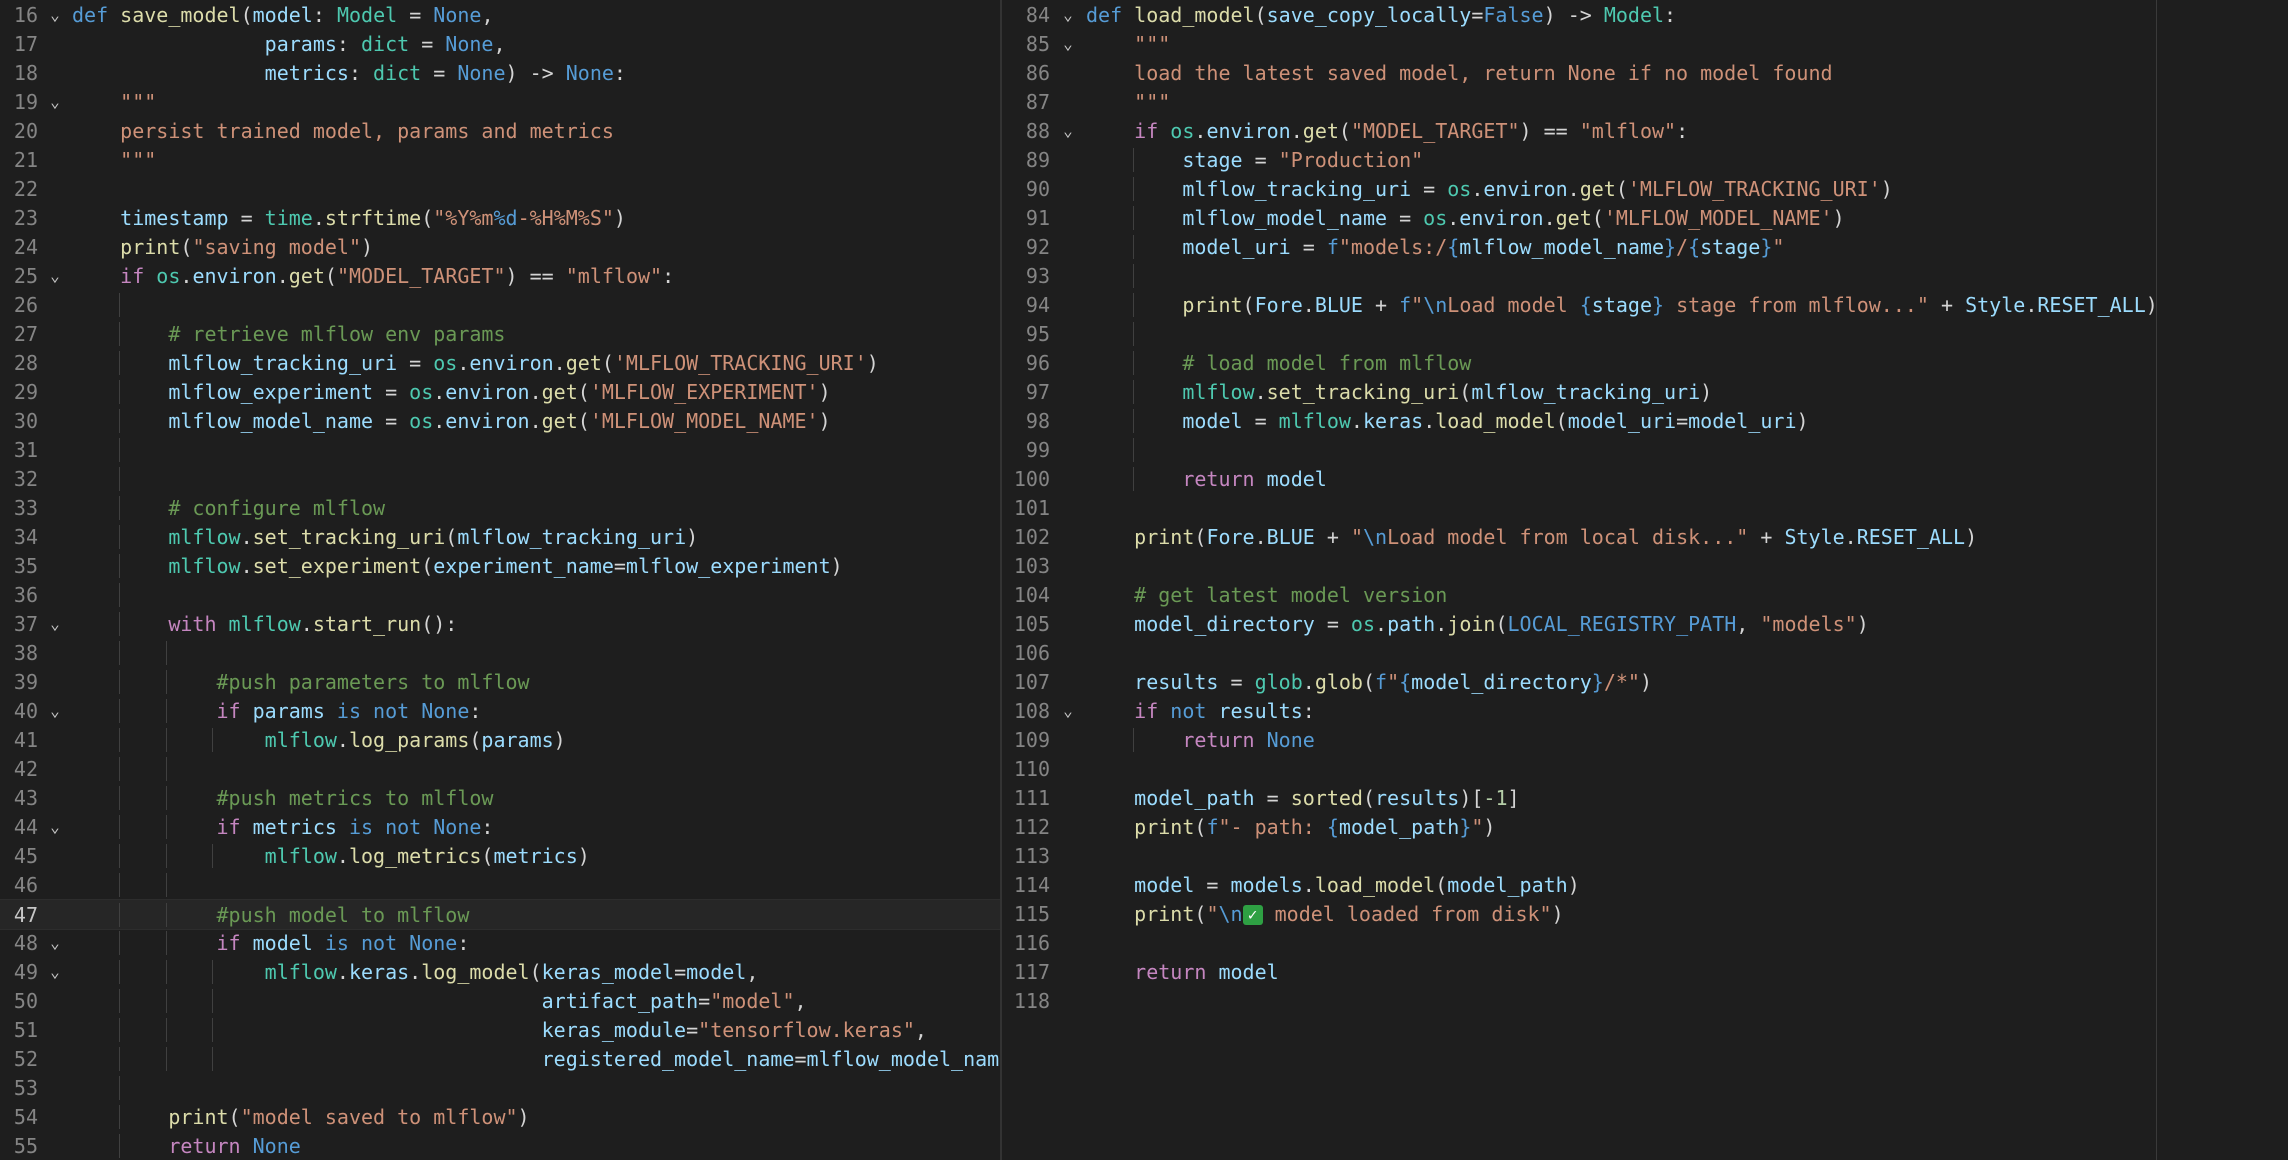 The image size is (2288, 1160). What do you see at coordinates (500, 652) in the screenshot?
I see `code-line: 38` at bounding box center [500, 652].